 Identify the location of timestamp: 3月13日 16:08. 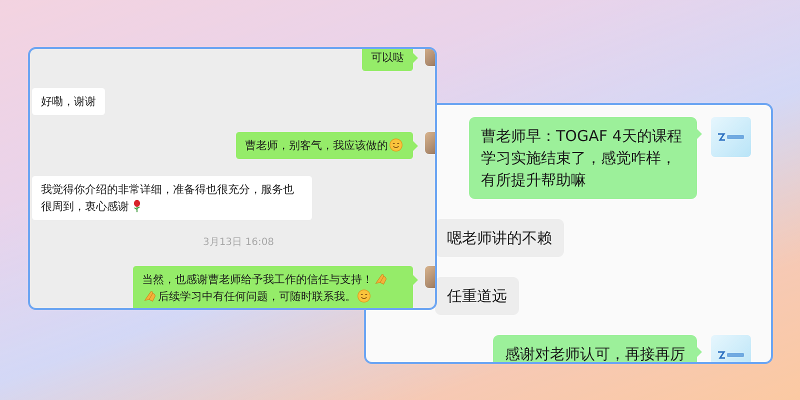
(238, 243).